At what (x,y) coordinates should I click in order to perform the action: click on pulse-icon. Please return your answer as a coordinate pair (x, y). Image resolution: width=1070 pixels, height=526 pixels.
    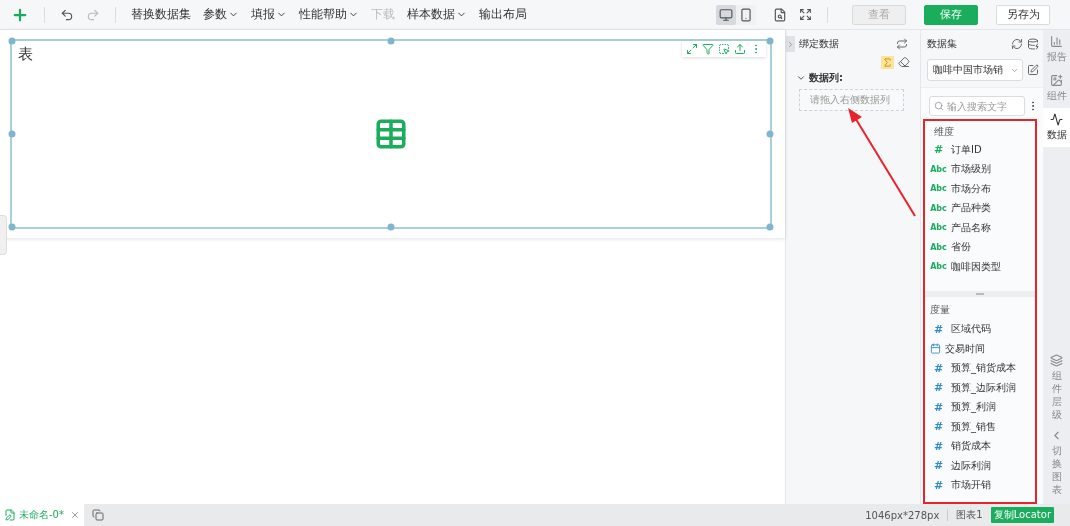
    Looking at the image, I should click on (1056, 119).